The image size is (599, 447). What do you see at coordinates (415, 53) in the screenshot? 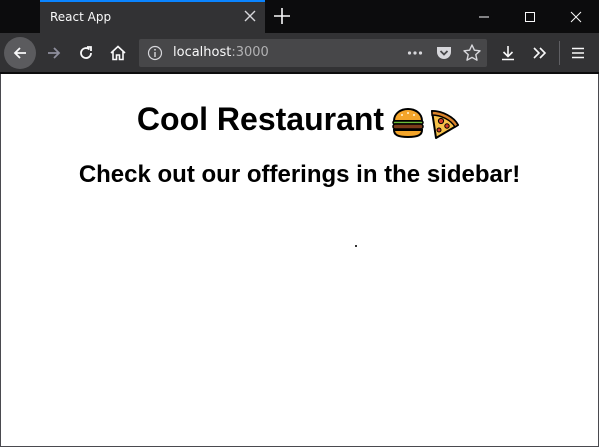
I see `ellipsis-icon` at bounding box center [415, 53].